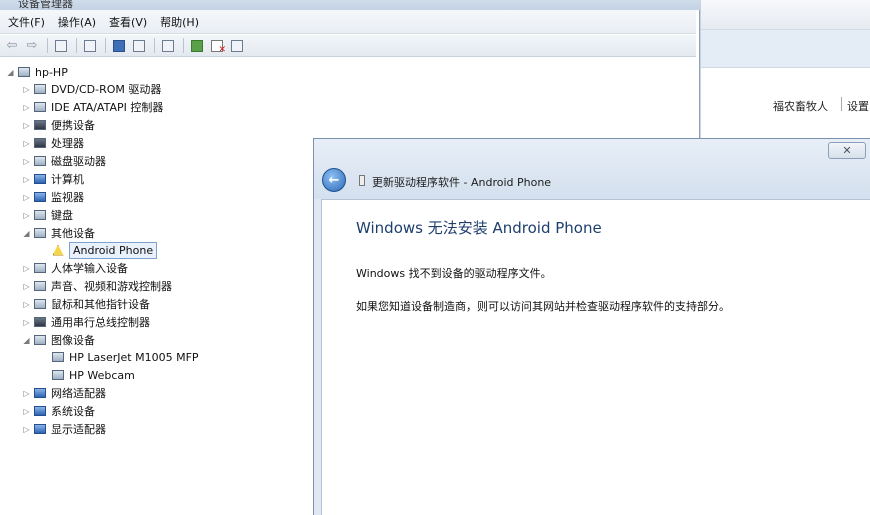  Describe the element at coordinates (97, 286) in the screenshot. I see `tree-item: ▷ 声音、视频和游戏控制器` at that location.